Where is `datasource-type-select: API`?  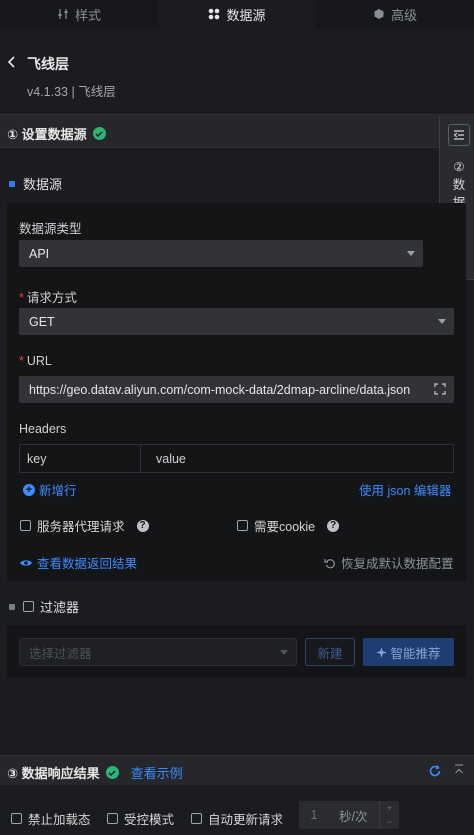 datasource-type-select: API is located at coordinates (221, 253).